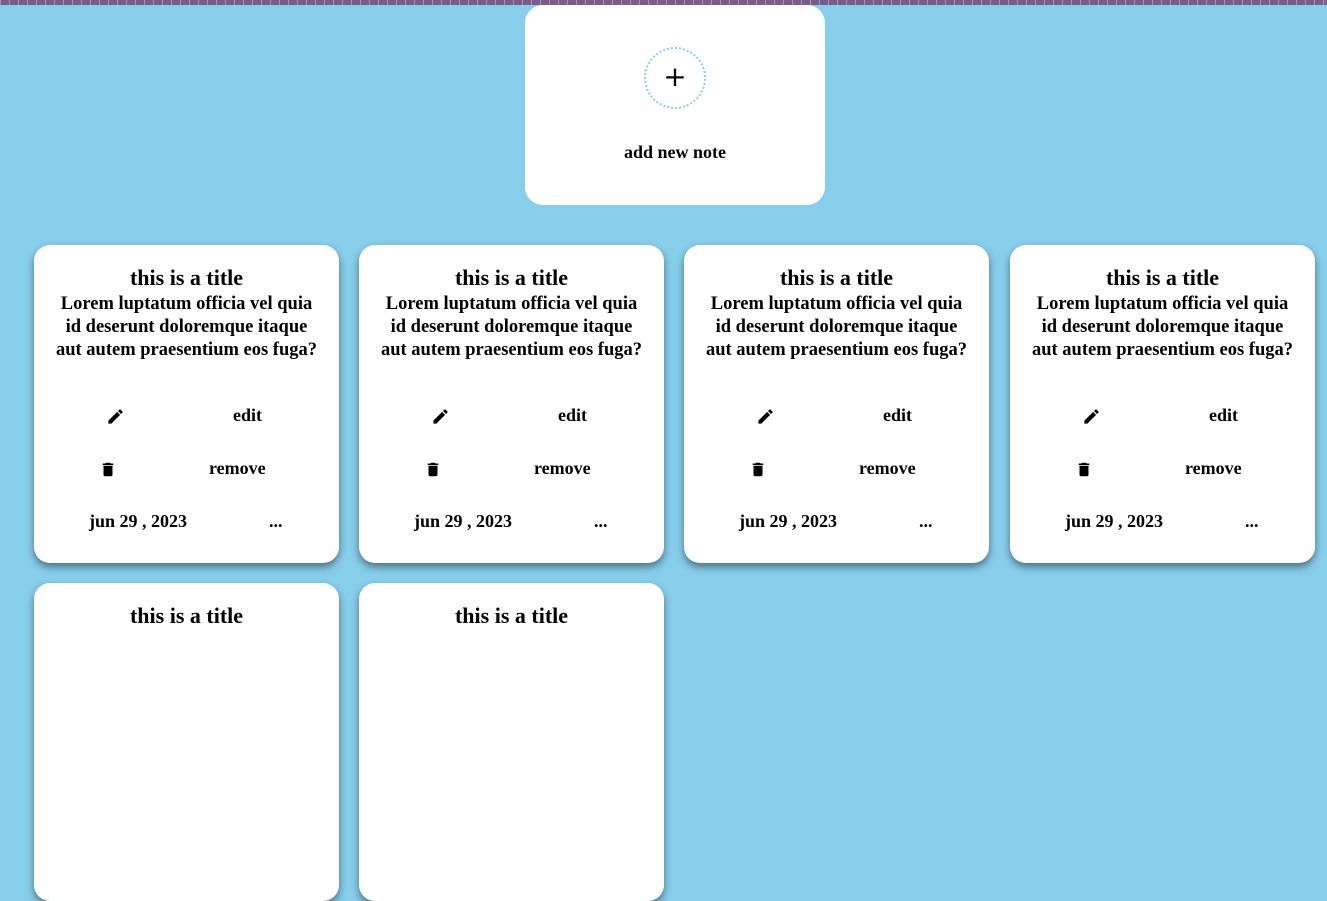  I want to click on plus-icon: +, so click(675, 76).